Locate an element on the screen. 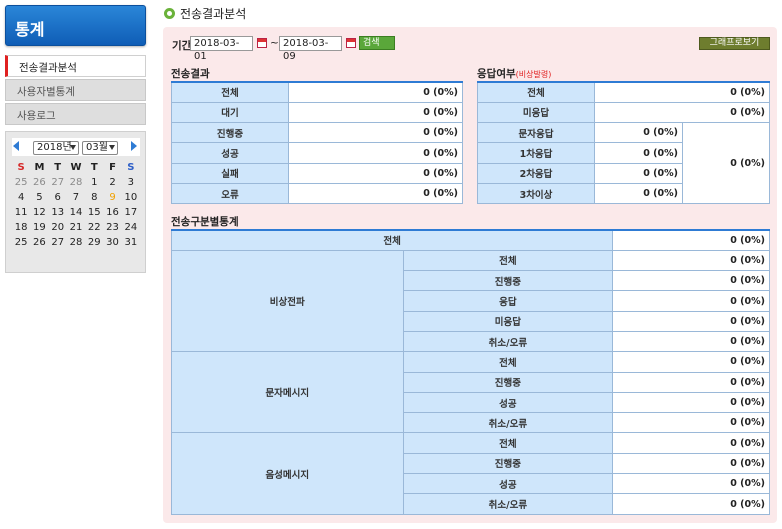 This screenshot has width=782, height=529. table-row: 성공 0 (0%) is located at coordinates (317, 153).